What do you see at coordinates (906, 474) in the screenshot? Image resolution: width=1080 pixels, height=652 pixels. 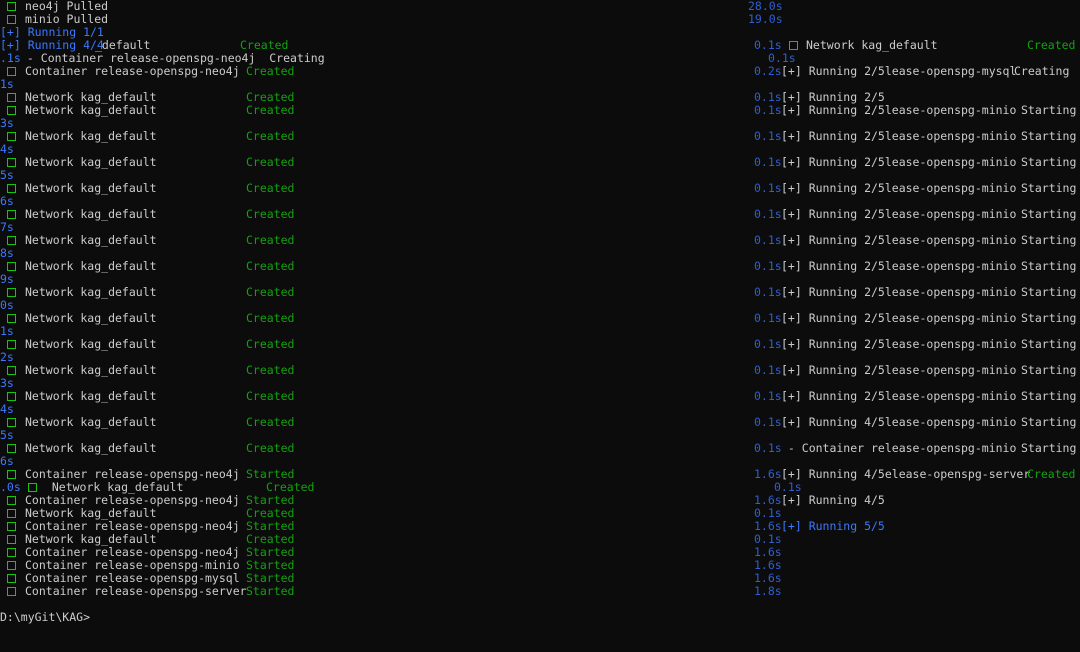 I see `right-column-text: [+] Running 4/5elease-openspg-server` at bounding box center [906, 474].